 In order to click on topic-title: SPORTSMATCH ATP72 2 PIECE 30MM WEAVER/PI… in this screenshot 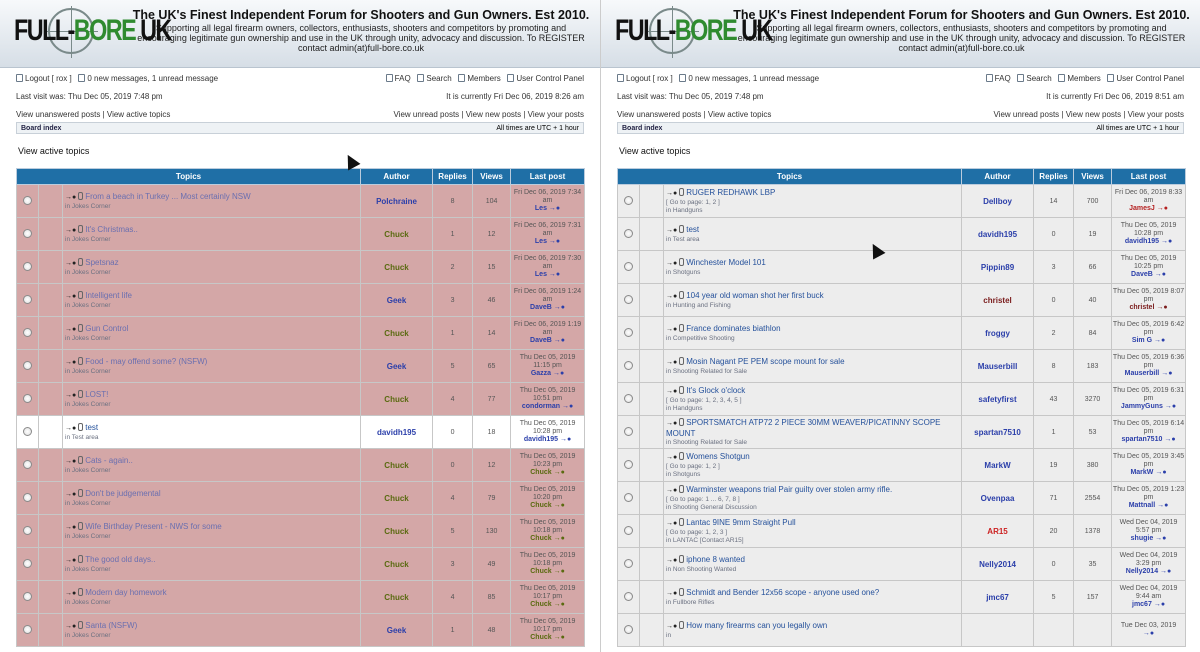, I will do `click(803, 428)`.